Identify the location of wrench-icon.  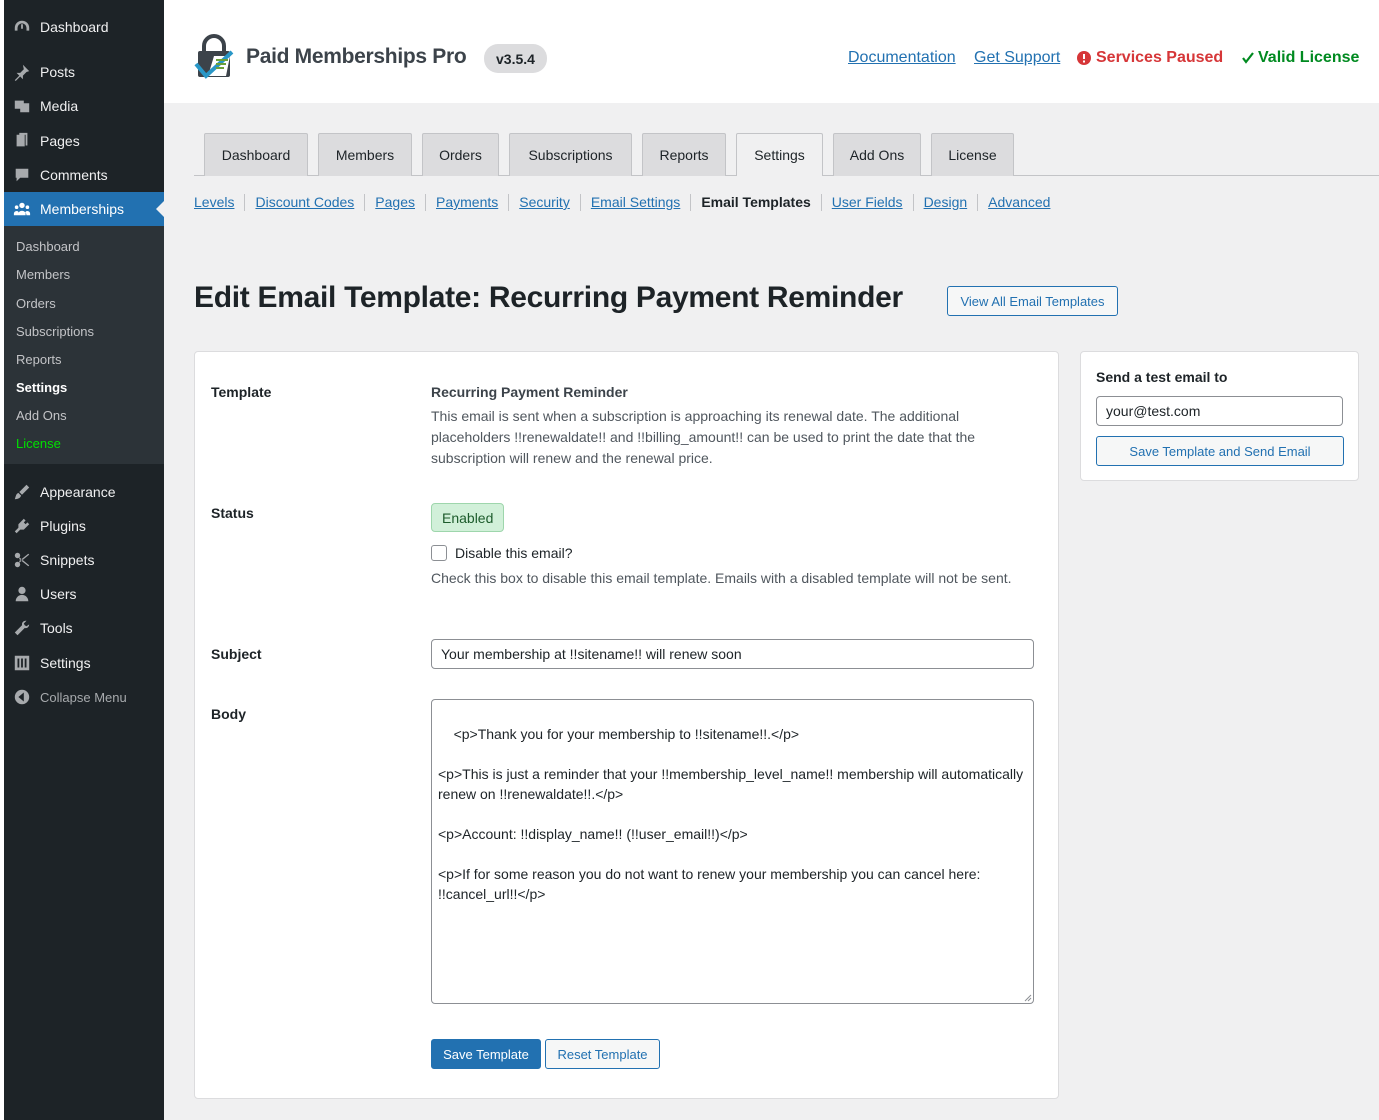
(22, 628).